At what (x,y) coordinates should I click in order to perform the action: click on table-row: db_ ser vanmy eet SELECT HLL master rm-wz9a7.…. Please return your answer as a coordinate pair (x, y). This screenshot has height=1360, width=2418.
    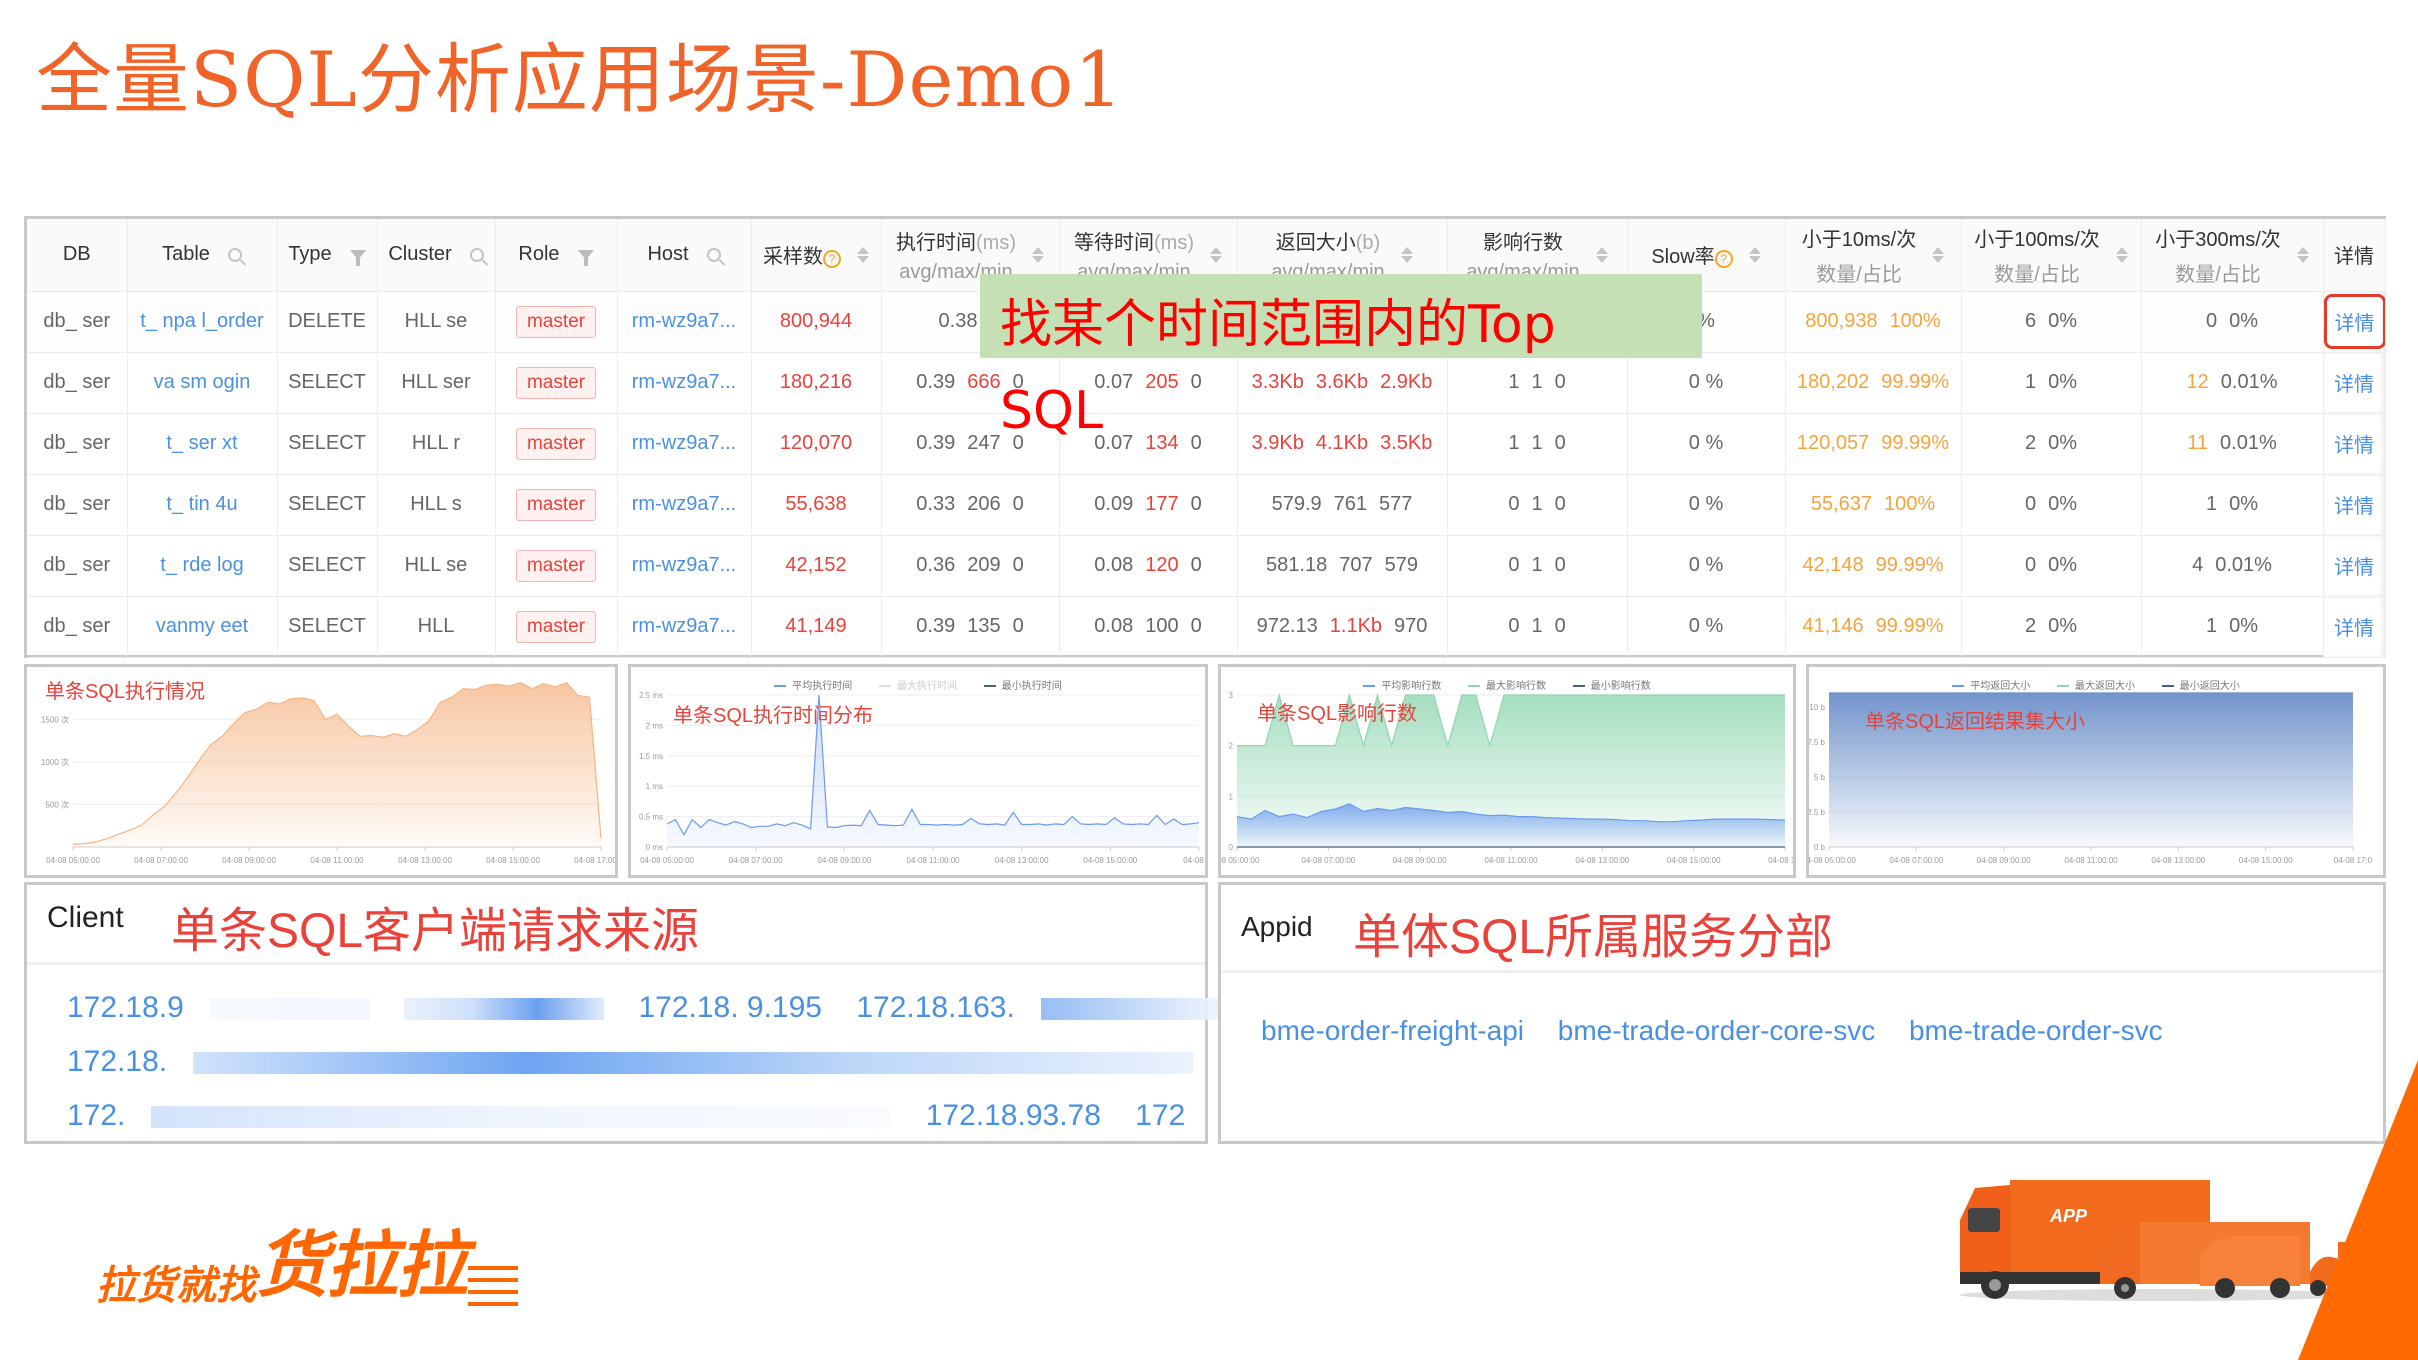
    Looking at the image, I should click on (1206, 627).